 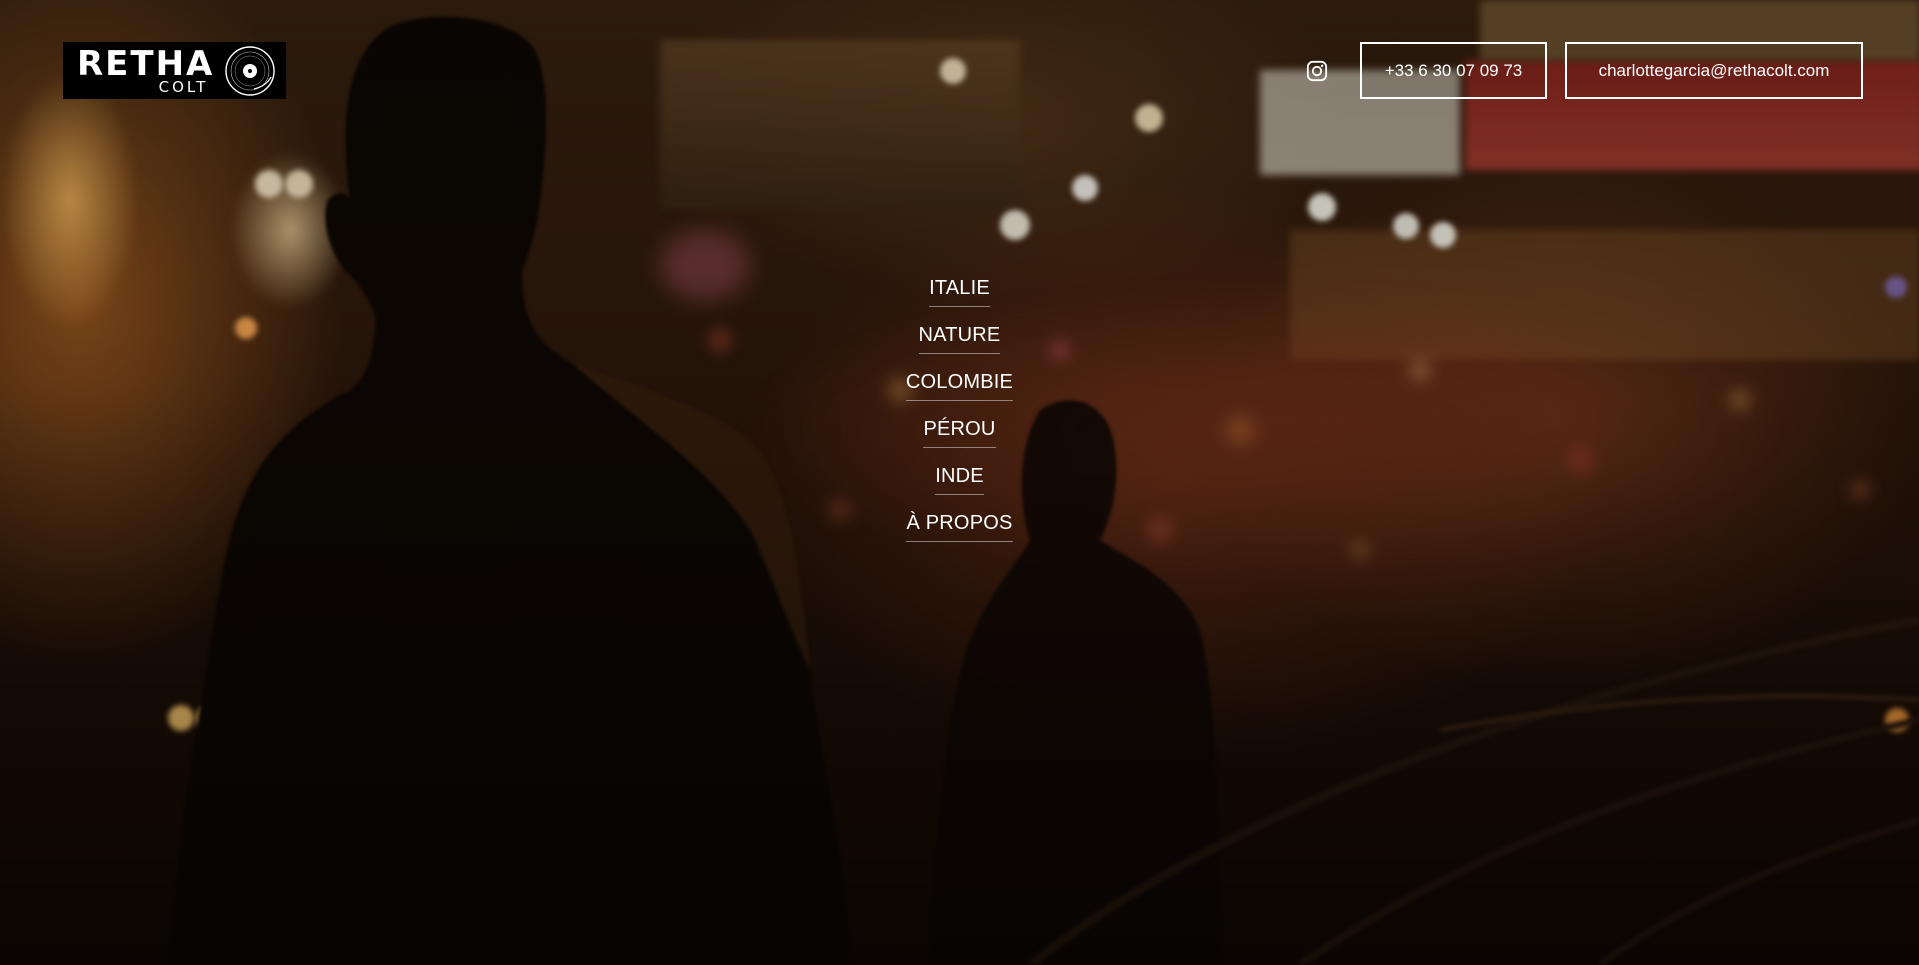 I want to click on menu-item-a-propos: À PROPOS, so click(x=959, y=523).